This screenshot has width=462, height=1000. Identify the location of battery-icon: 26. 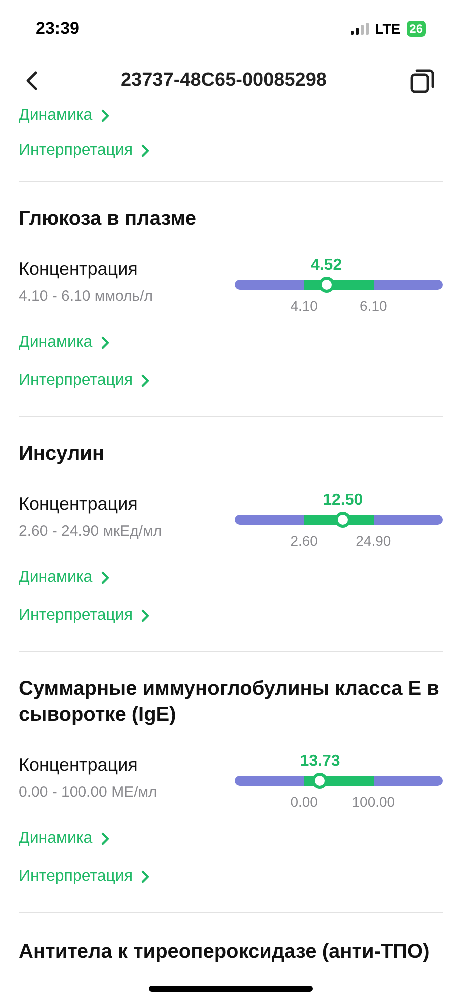
(416, 29).